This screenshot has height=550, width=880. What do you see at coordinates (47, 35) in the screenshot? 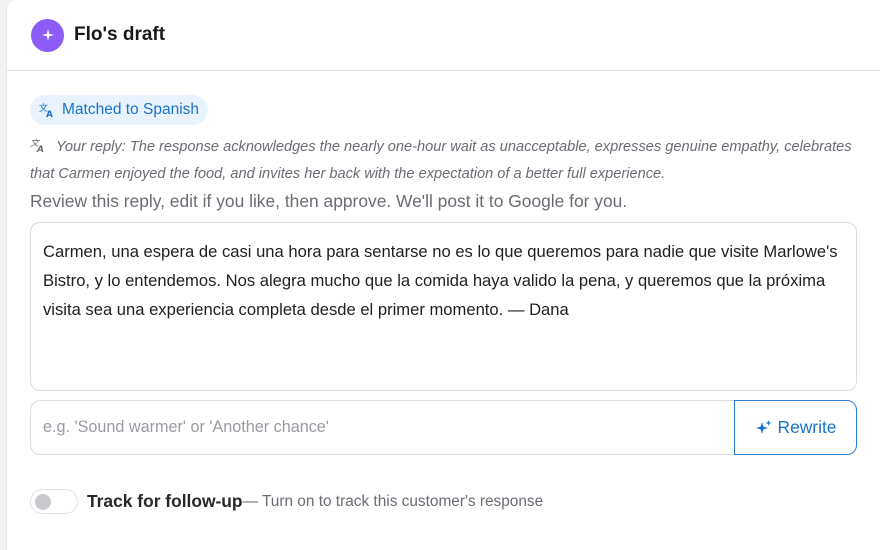
I see `sparkle-logo-icon` at bounding box center [47, 35].